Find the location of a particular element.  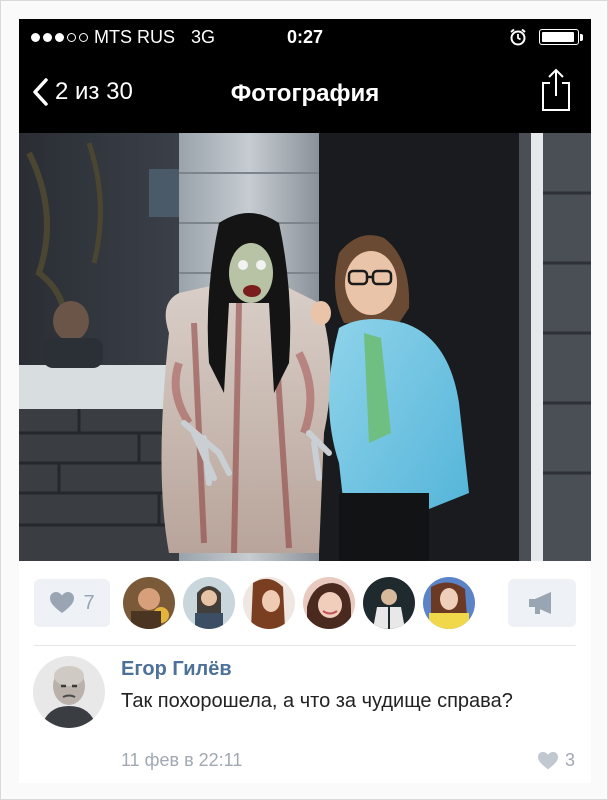

share-icon is located at coordinates (556, 90).